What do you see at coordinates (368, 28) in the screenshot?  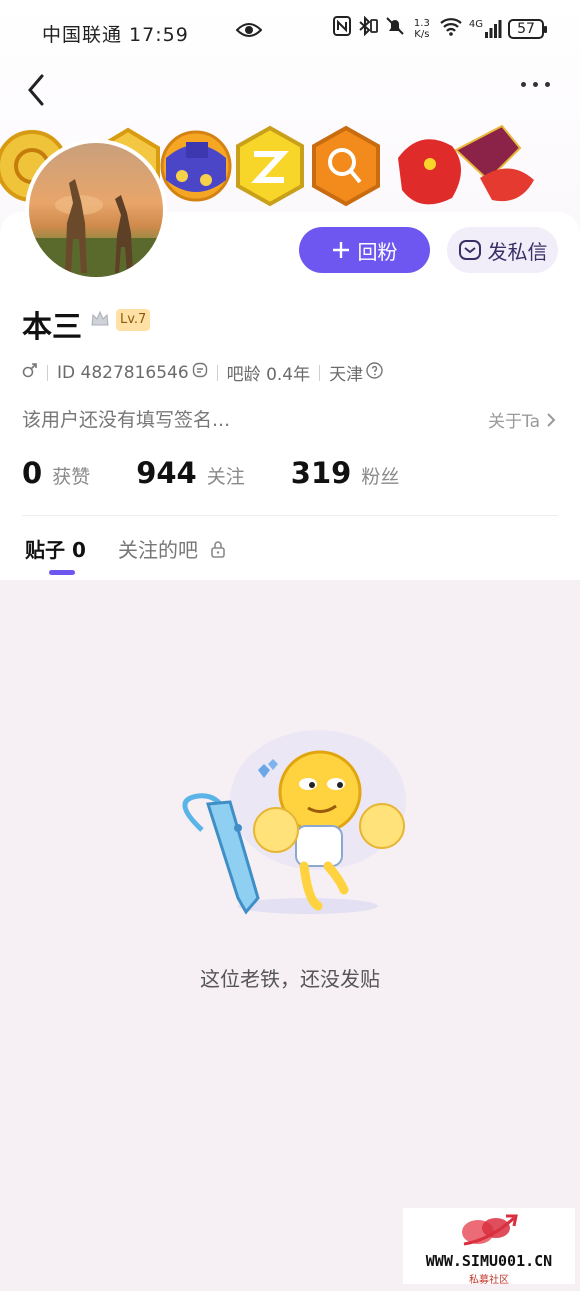 I see `bluetooth-icon` at bounding box center [368, 28].